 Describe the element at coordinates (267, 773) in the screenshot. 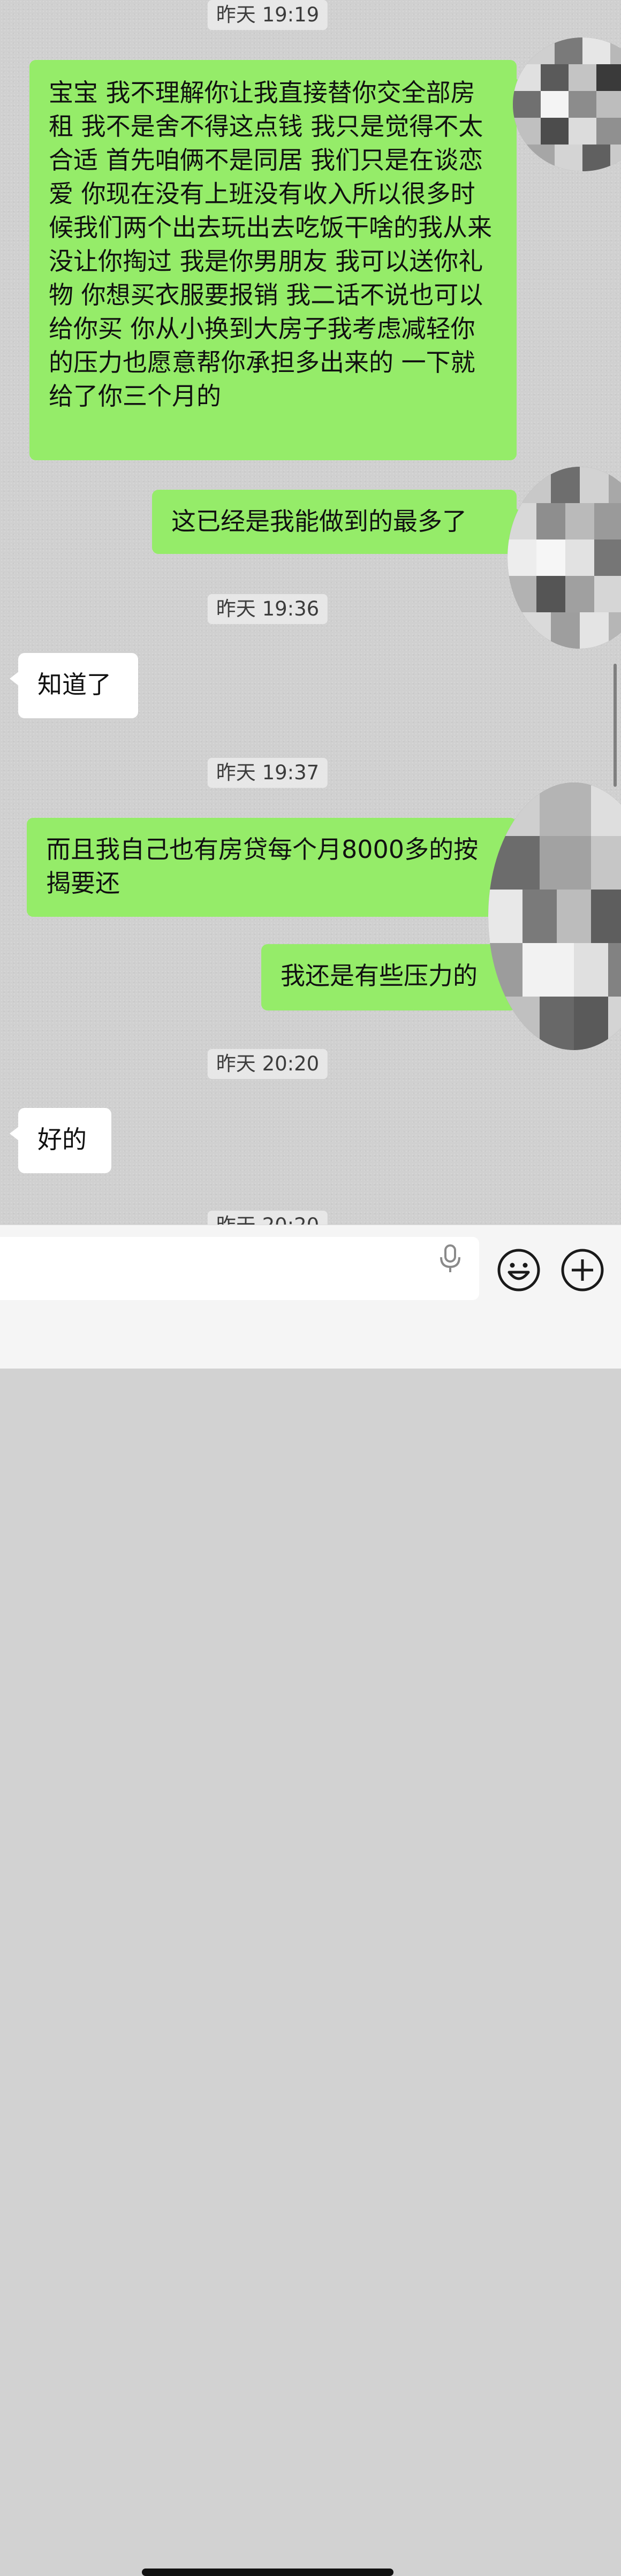

I see `message-timestamp: 昨天 19:37` at that location.